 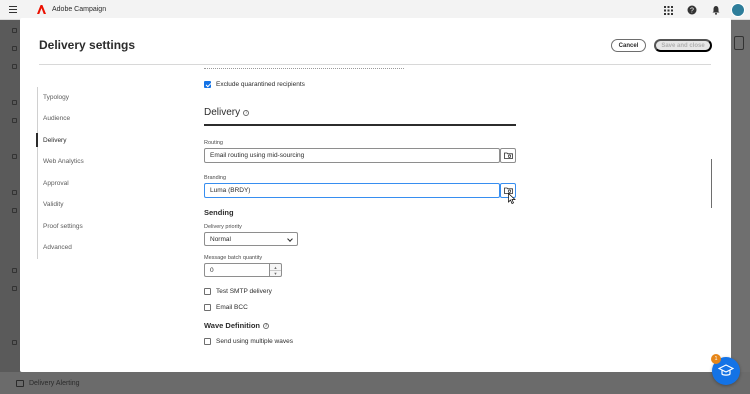 What do you see at coordinates (37, 173) in the screenshot?
I see `nav-rail` at bounding box center [37, 173].